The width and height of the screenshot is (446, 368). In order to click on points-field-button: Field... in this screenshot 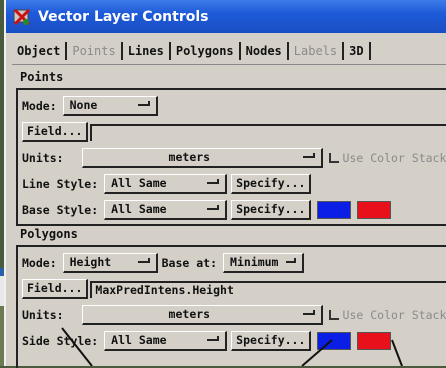, I will do `click(55, 132)`.